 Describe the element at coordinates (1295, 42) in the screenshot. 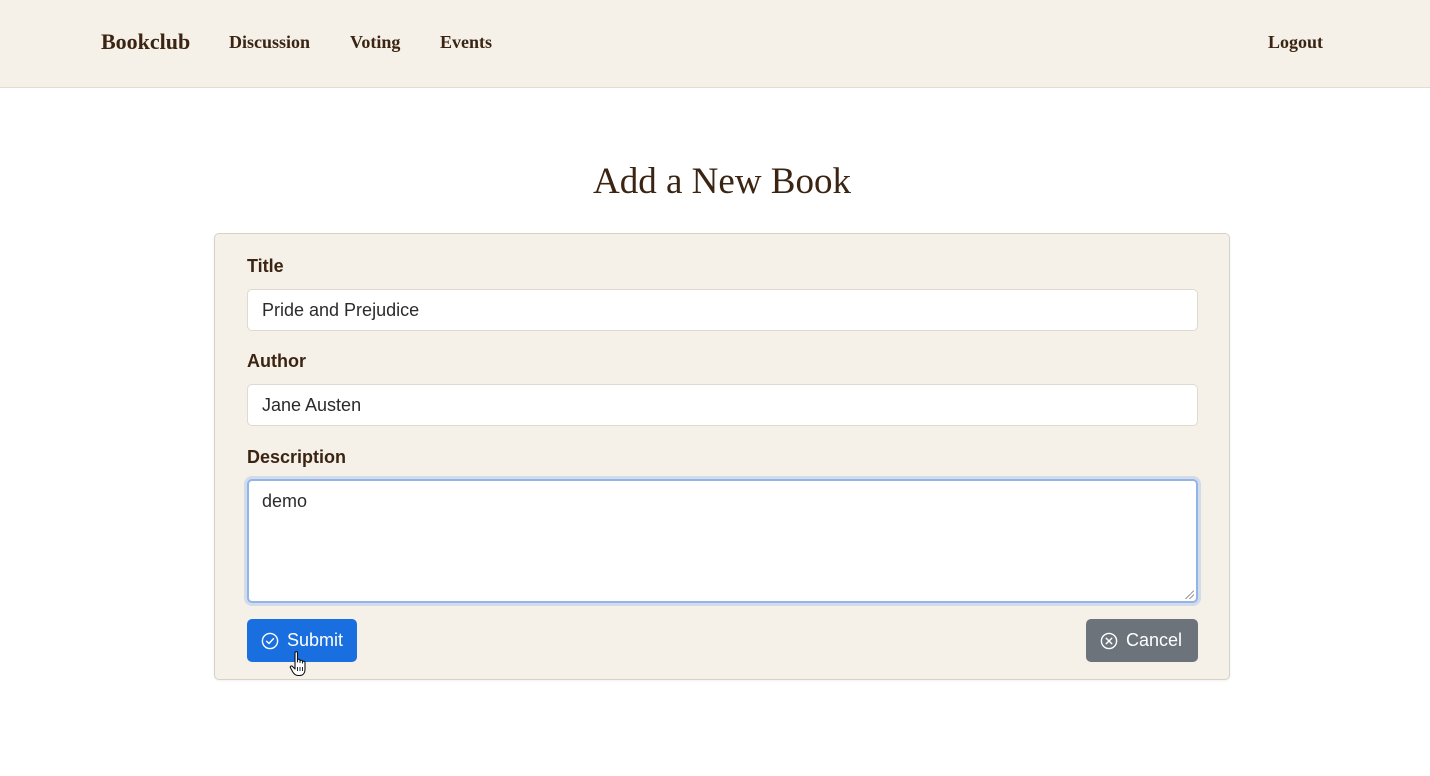

I see `logout-link: Logout` at that location.